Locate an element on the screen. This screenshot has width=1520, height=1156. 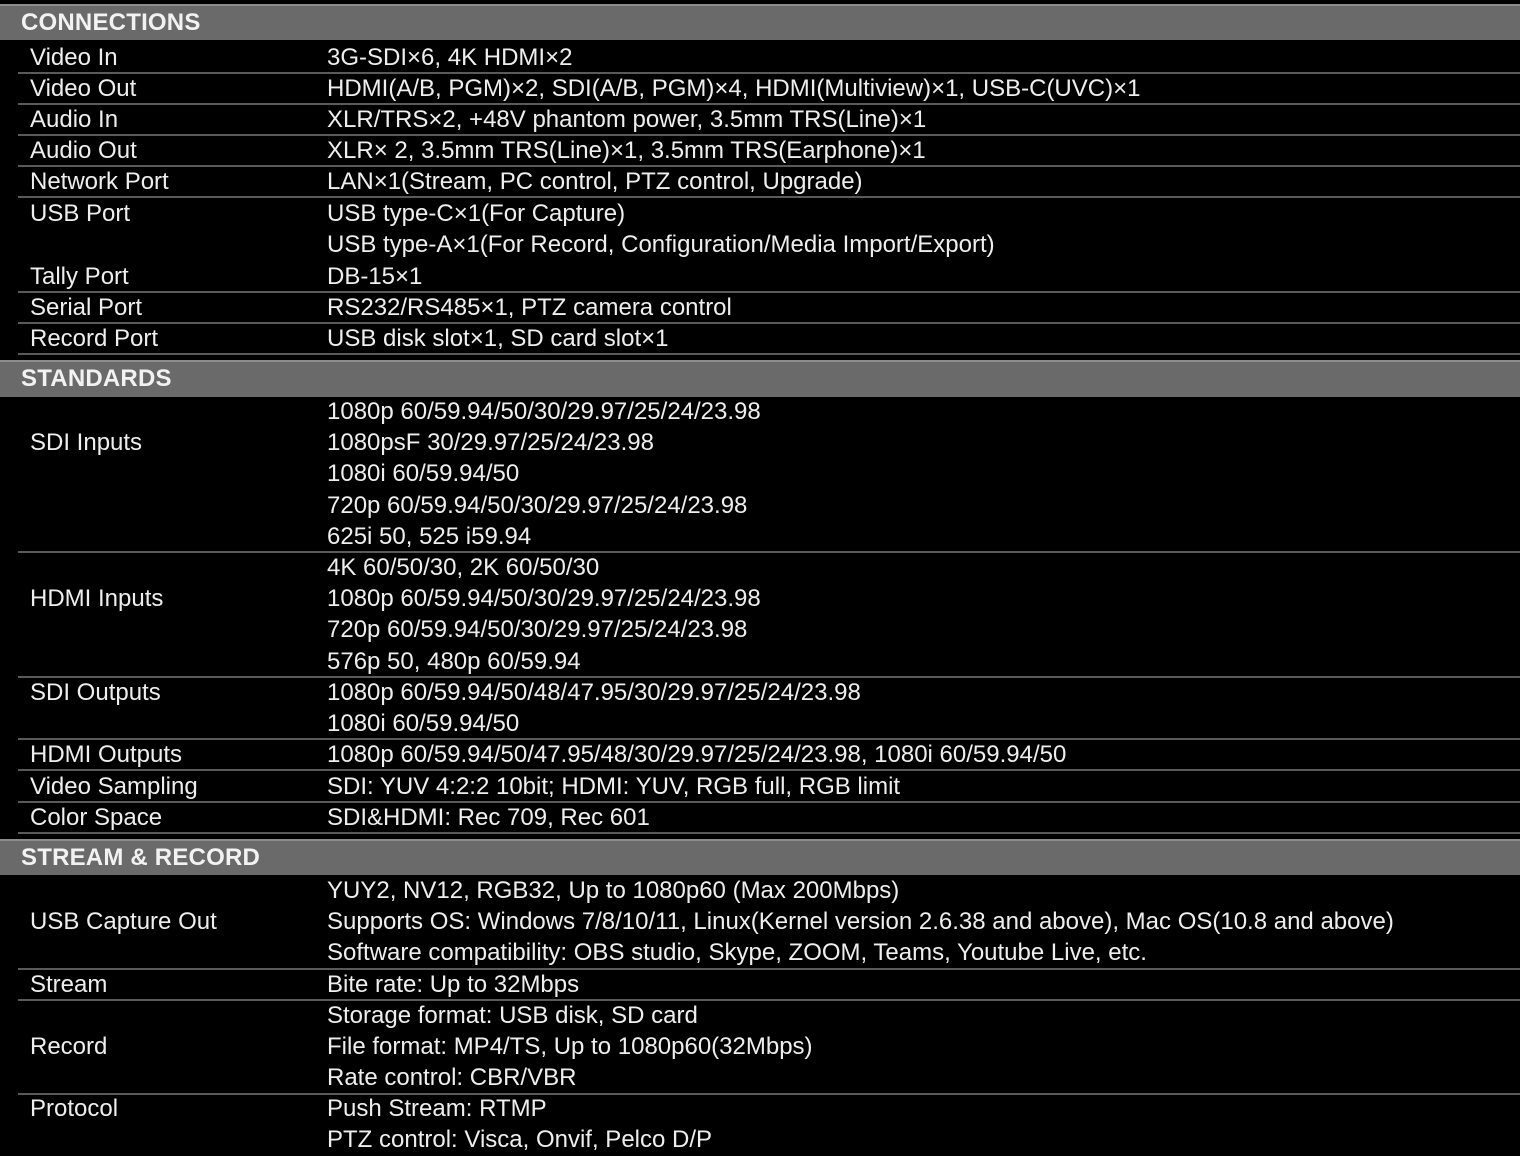
spec-value-line: 625i 50, 525 i59.94 is located at coordinates (429, 536).